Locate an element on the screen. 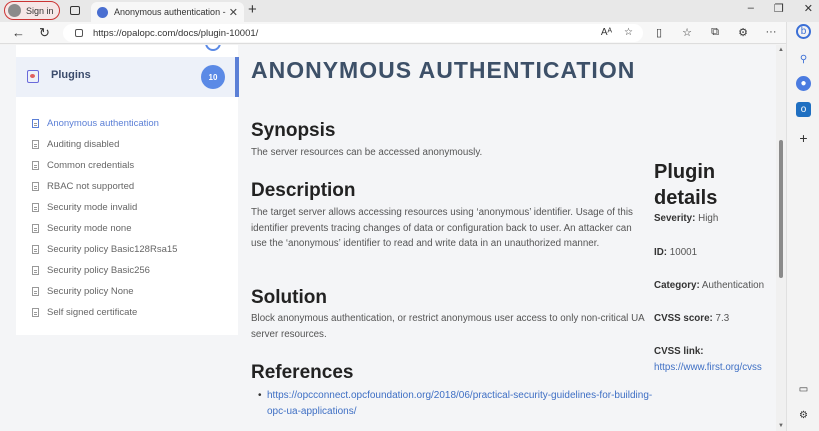 This screenshot has height=431, width=819. severity-row: Severity: High is located at coordinates (686, 218).